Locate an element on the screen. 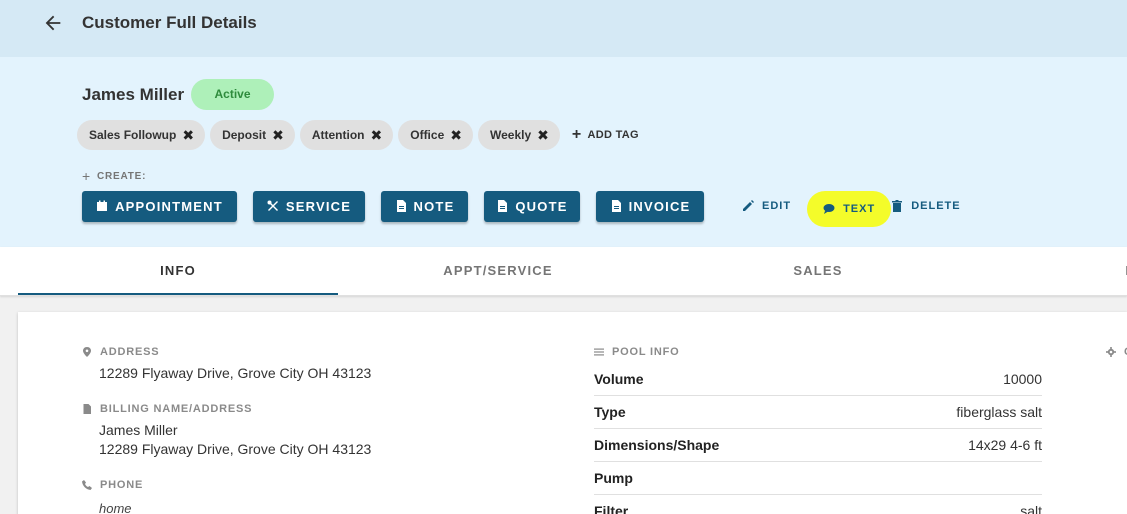  pool-info-label-text: POOL INFO is located at coordinates (646, 352).